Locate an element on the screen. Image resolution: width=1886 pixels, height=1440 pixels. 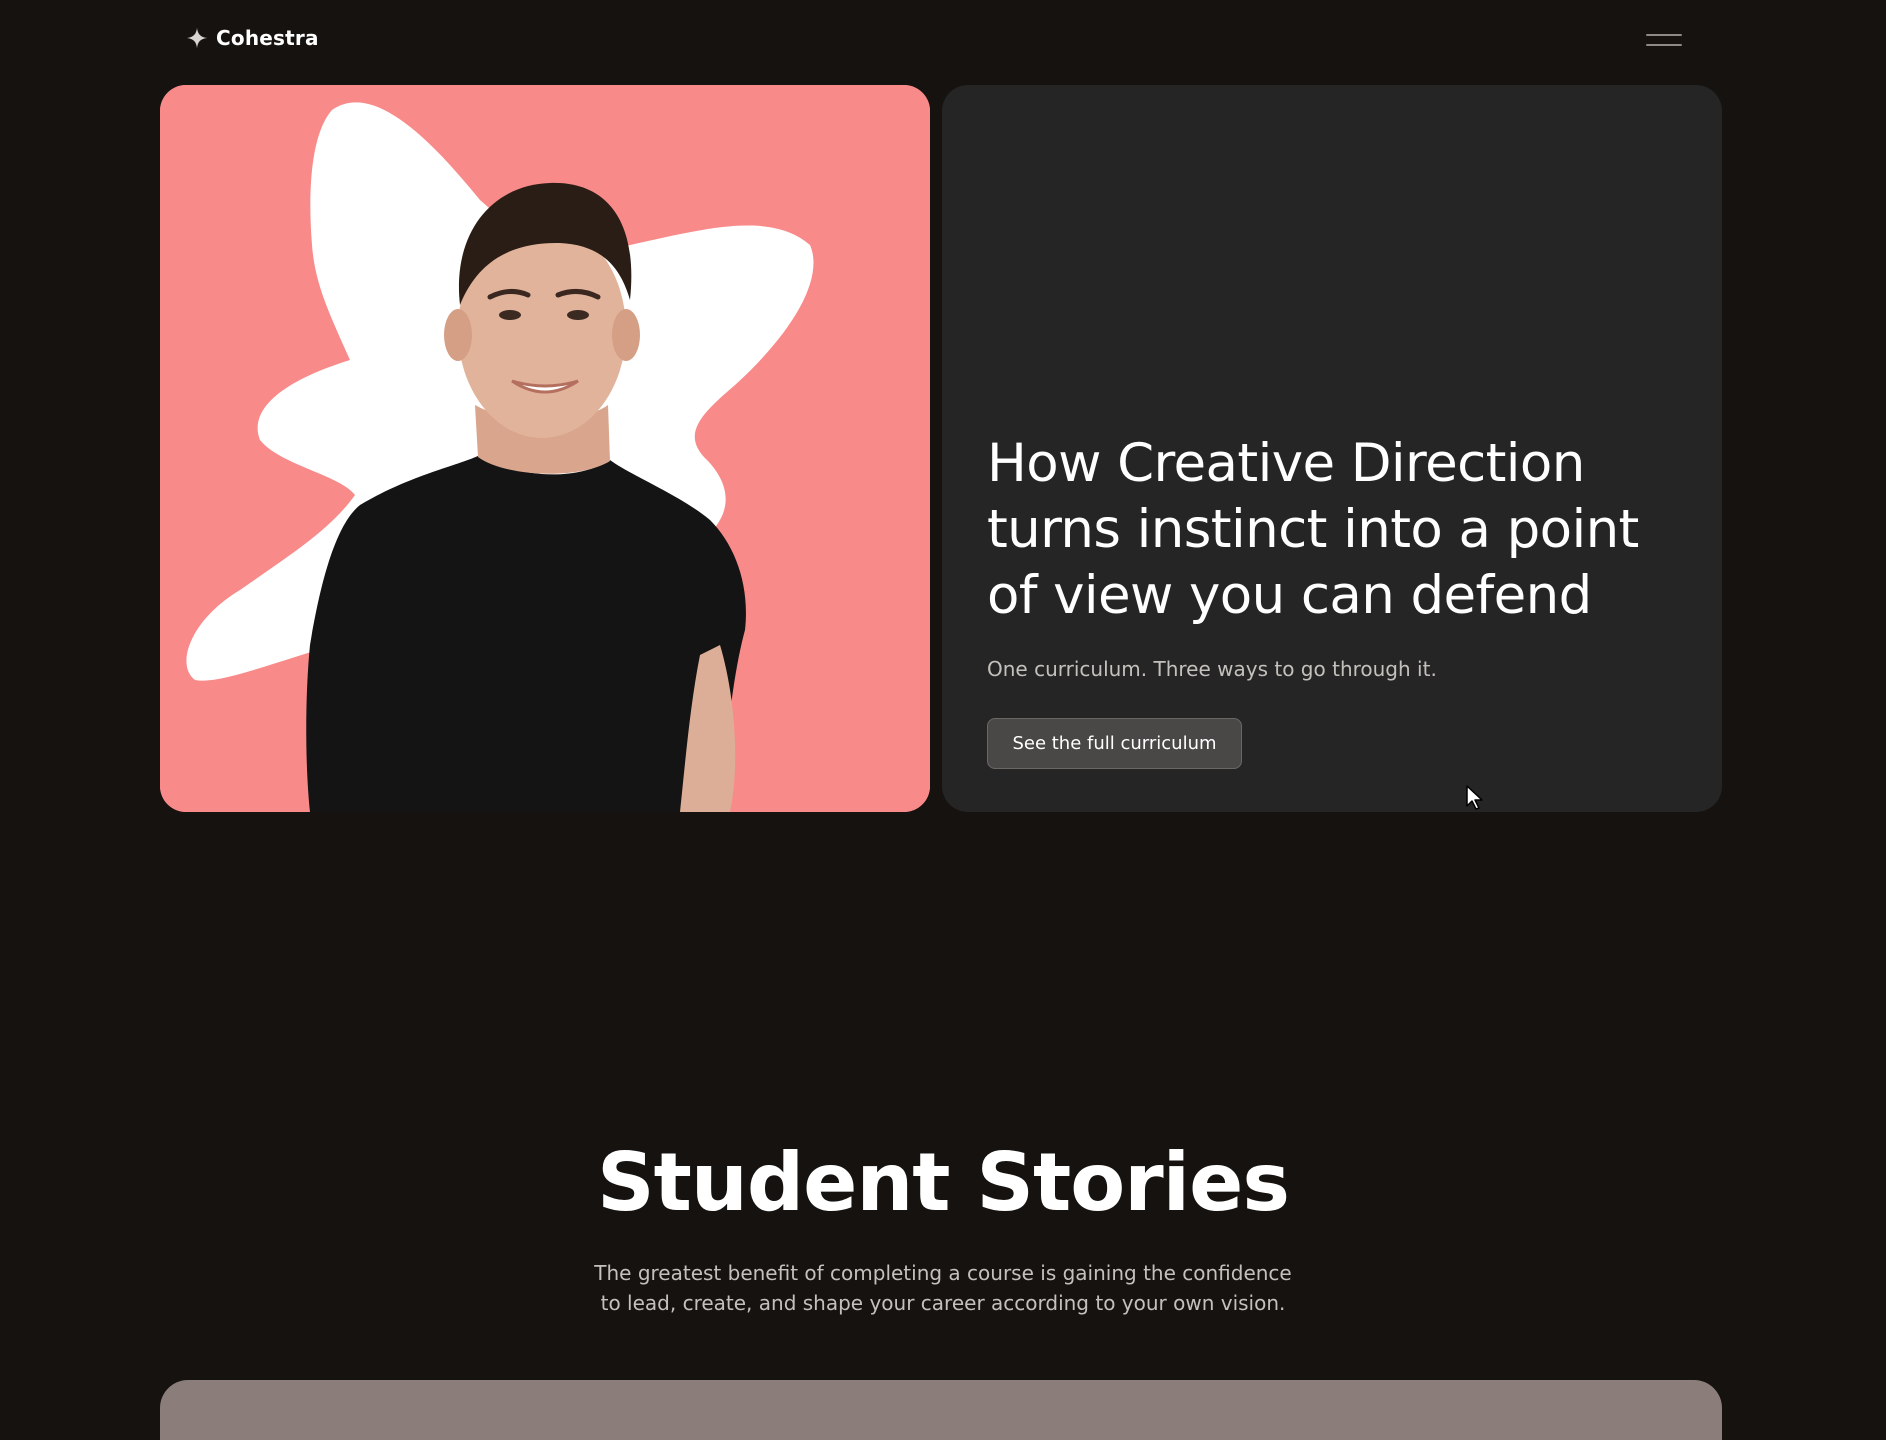
menu-button is located at coordinates (1666, 40).